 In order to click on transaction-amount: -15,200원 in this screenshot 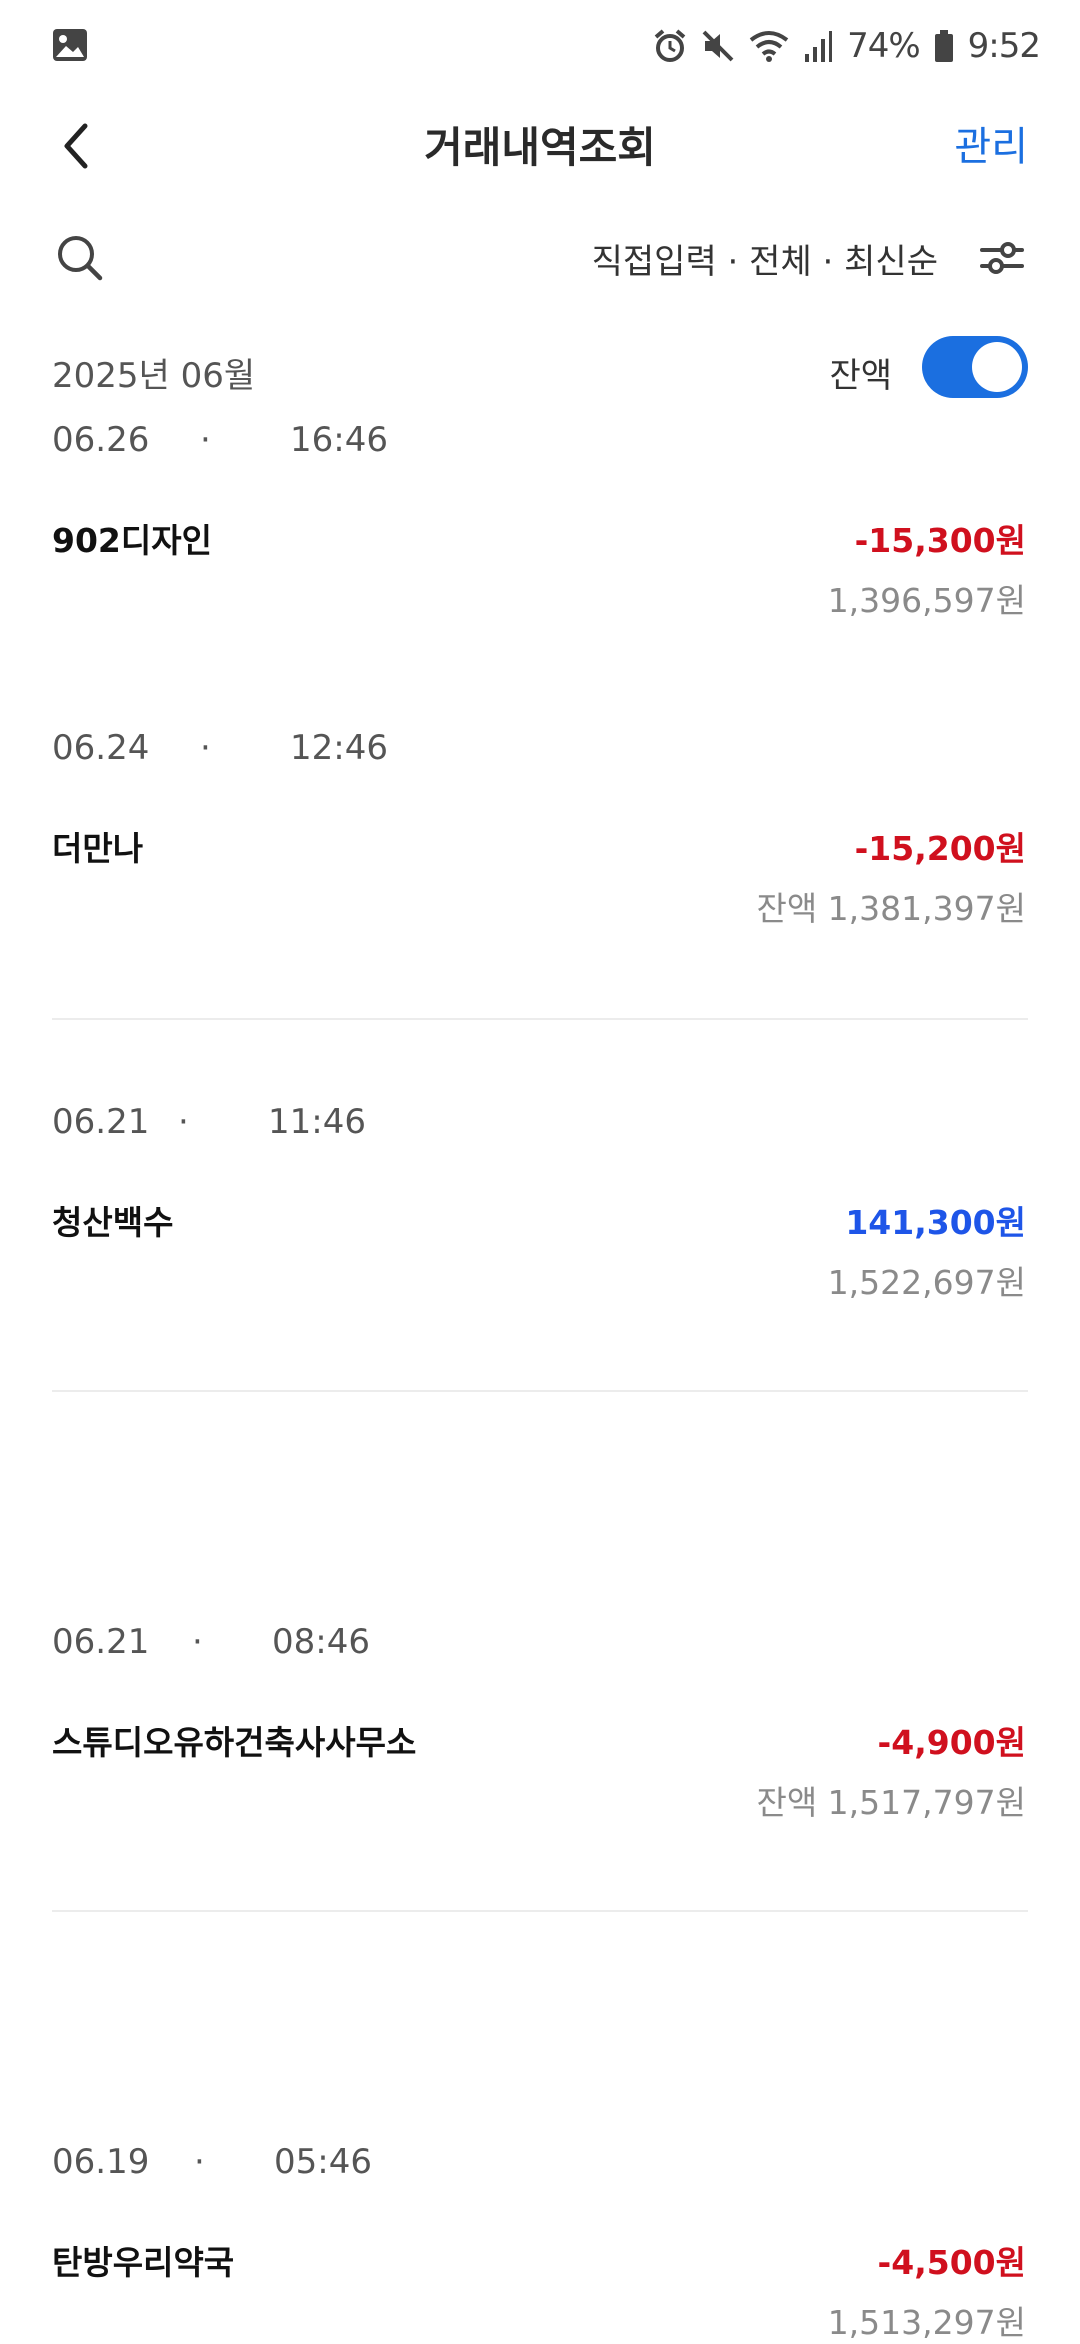, I will do `click(940, 848)`.